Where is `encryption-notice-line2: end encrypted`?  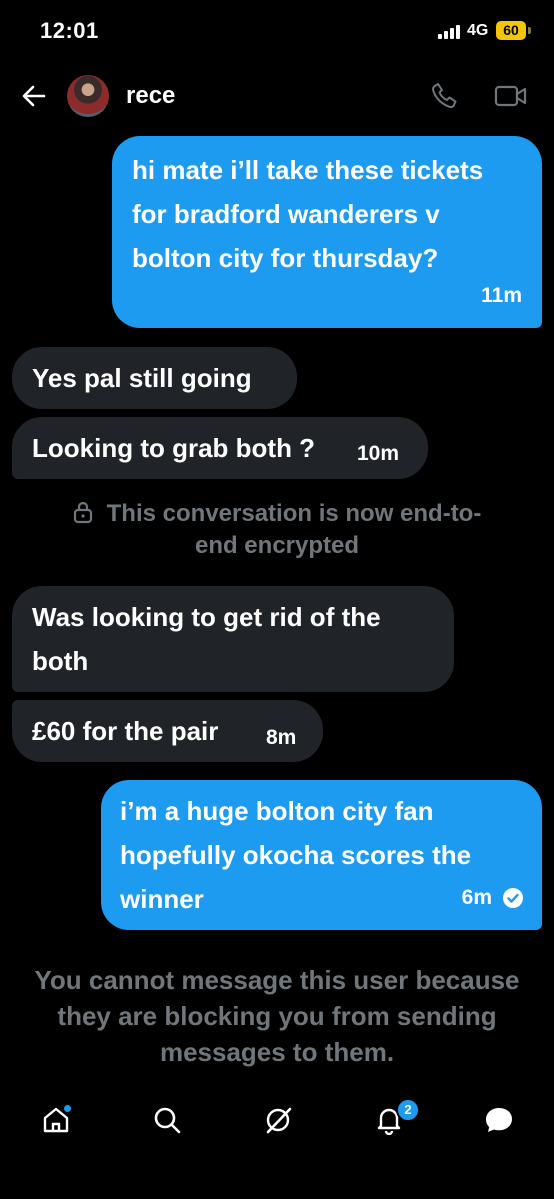 encryption-notice-line2: end encrypted is located at coordinates (277, 545).